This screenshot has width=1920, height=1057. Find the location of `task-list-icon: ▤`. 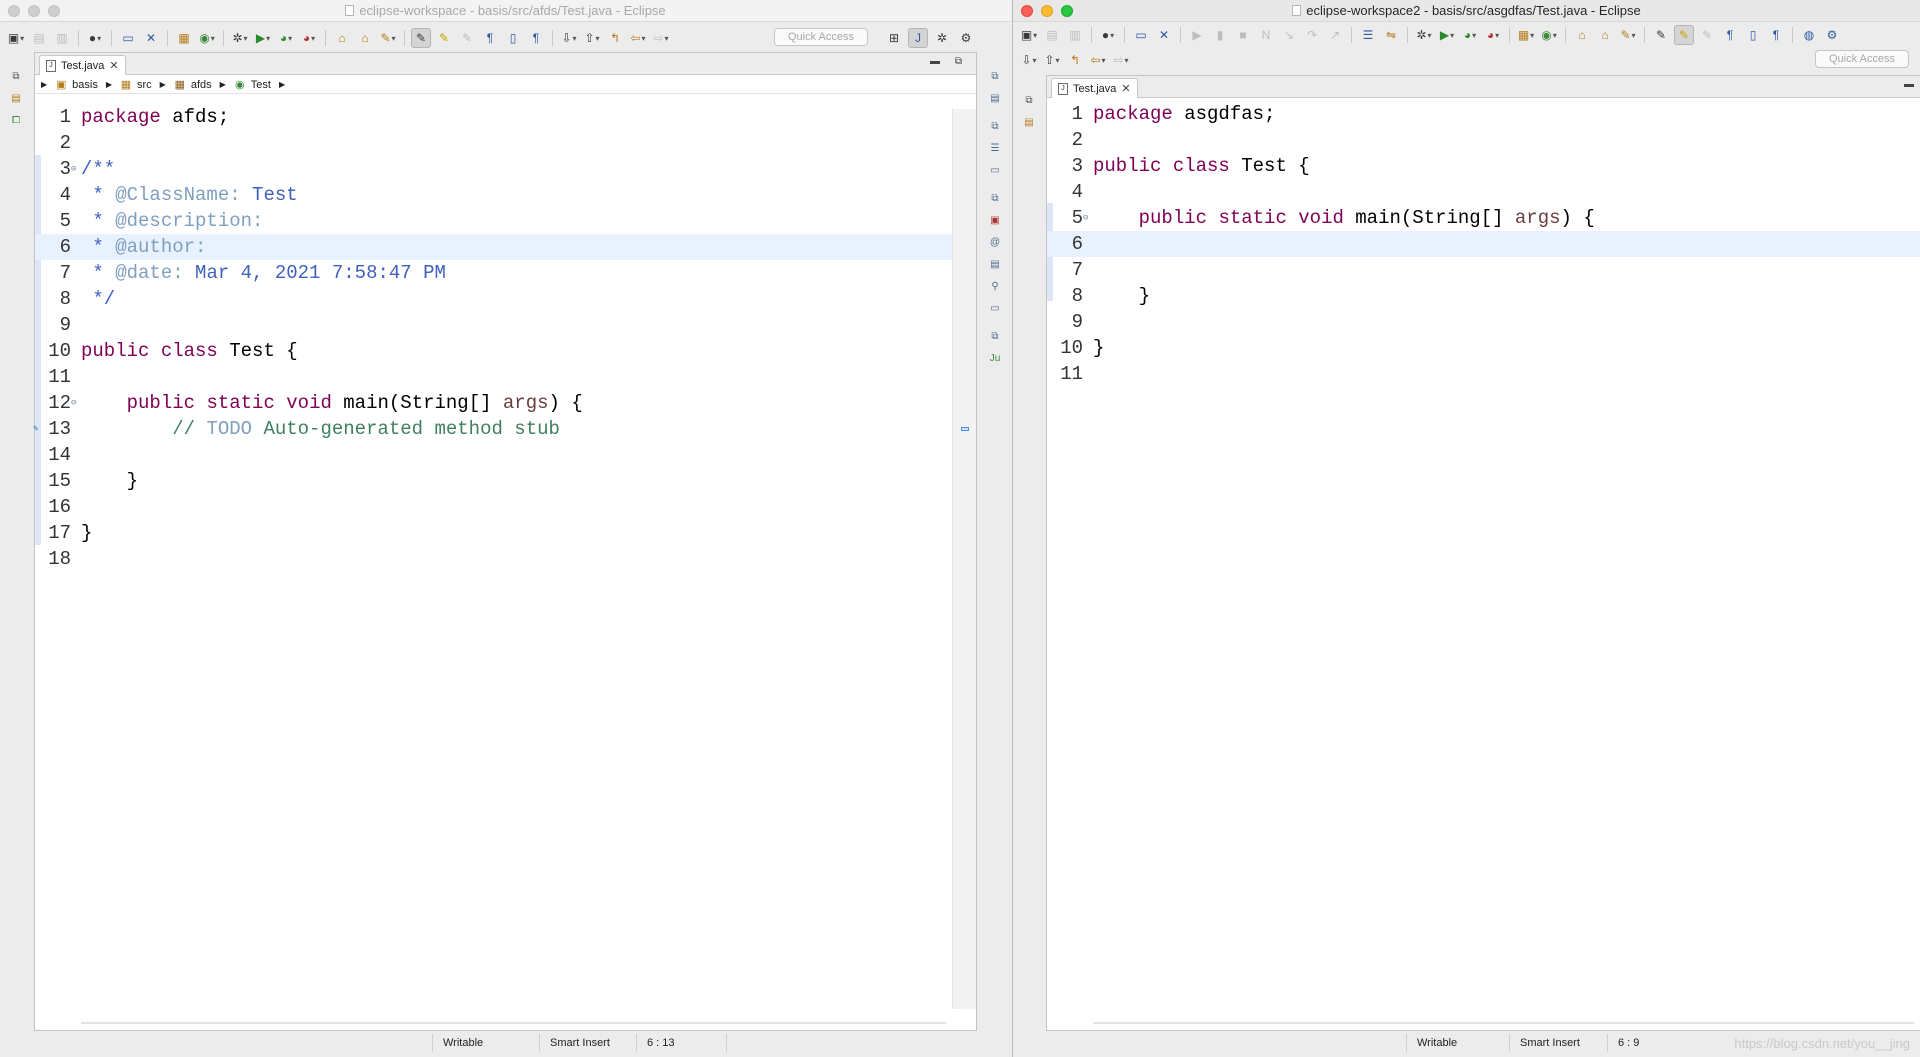

task-list-icon: ▤ is located at coordinates (995, 98).